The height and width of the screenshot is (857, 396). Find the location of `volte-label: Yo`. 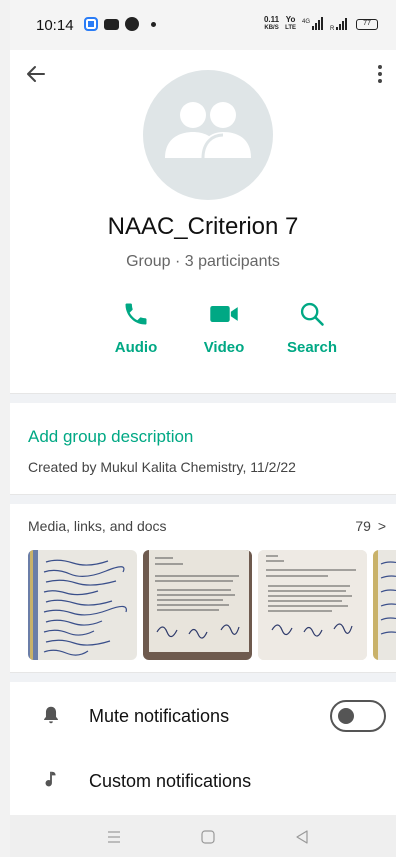

volte-label: Yo is located at coordinates (290, 19).